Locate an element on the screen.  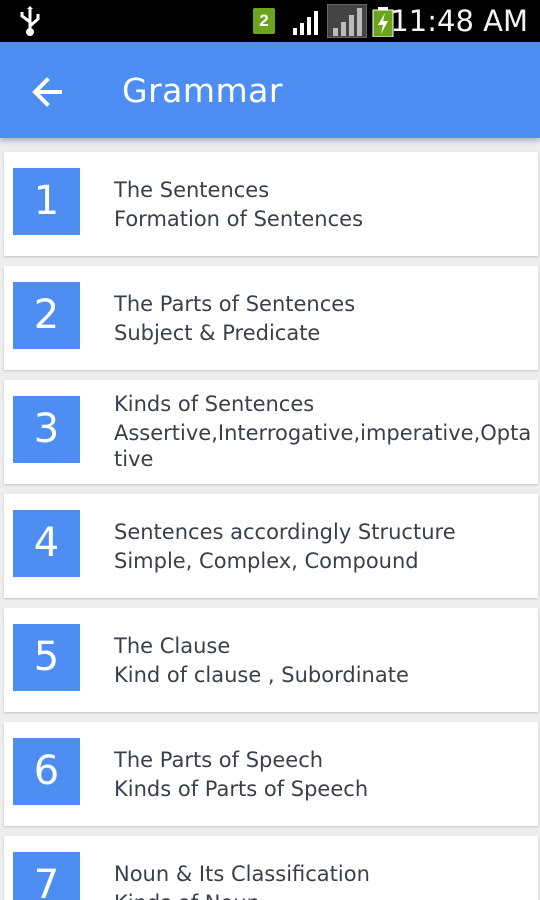
item-title: The Clause is located at coordinates (172, 646).